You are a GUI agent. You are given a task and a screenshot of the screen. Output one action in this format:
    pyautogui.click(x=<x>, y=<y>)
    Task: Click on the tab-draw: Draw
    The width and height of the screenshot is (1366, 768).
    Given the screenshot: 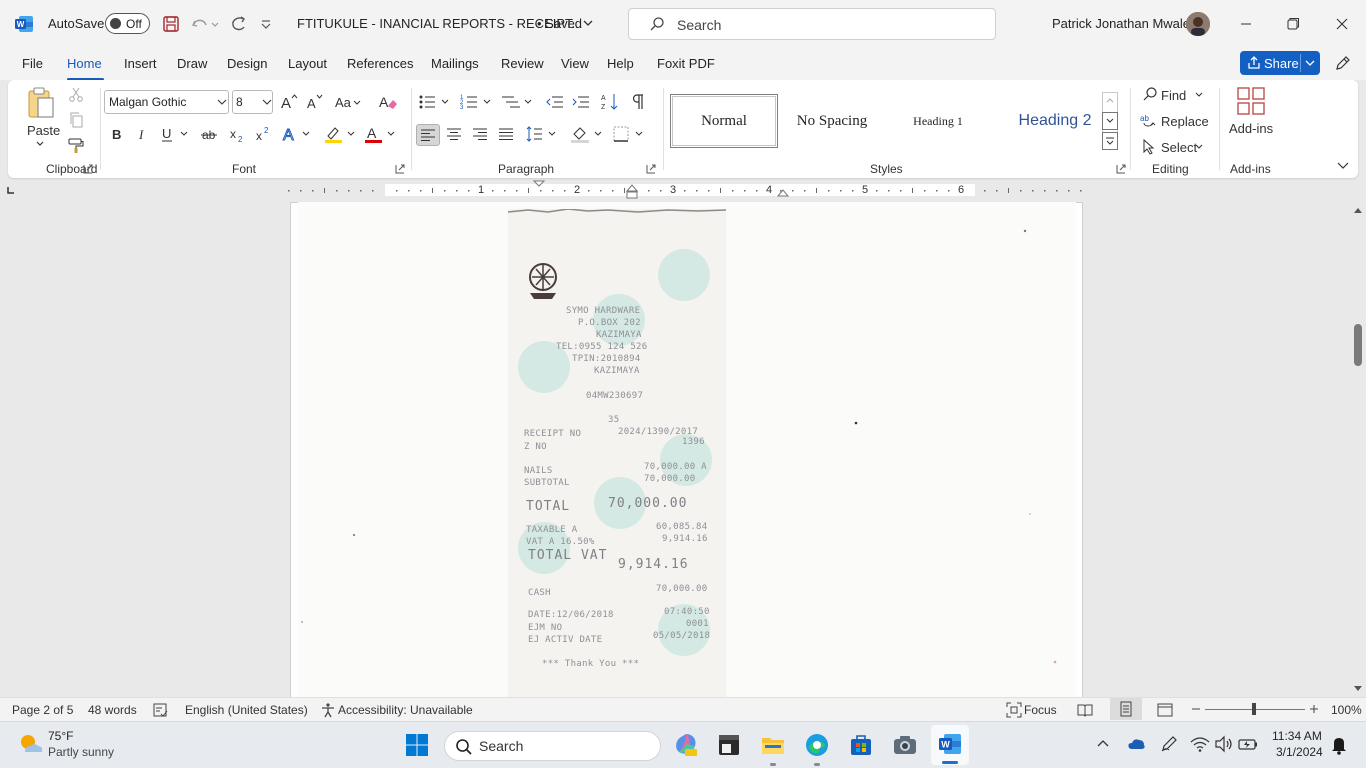 What is the action you would take?
    pyautogui.click(x=192, y=63)
    